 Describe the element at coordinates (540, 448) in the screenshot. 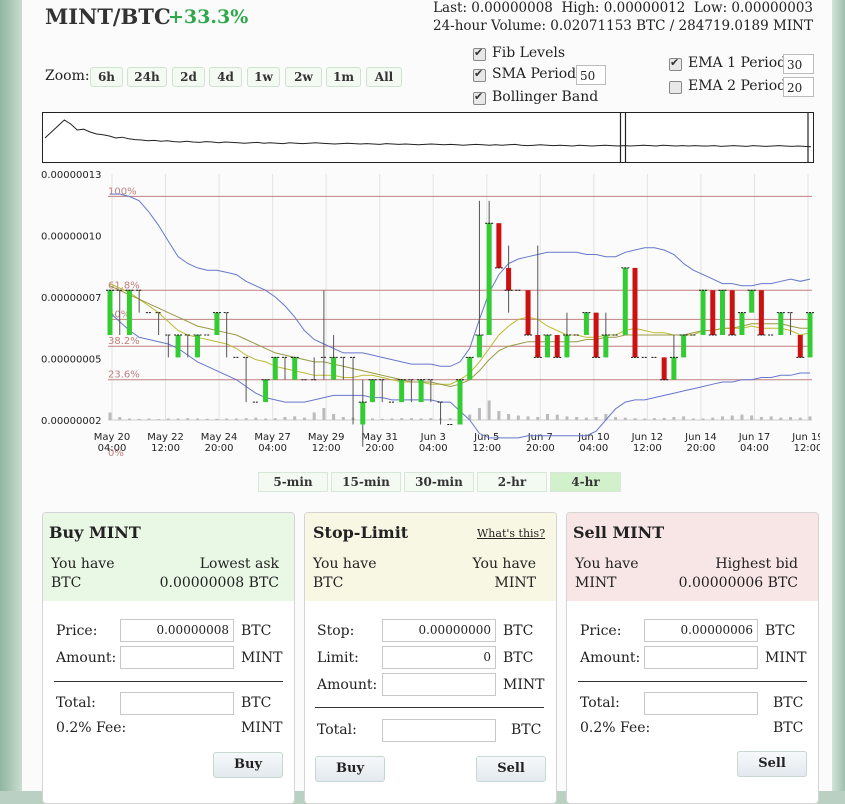

I see `x-tick-time: 20:00` at that location.